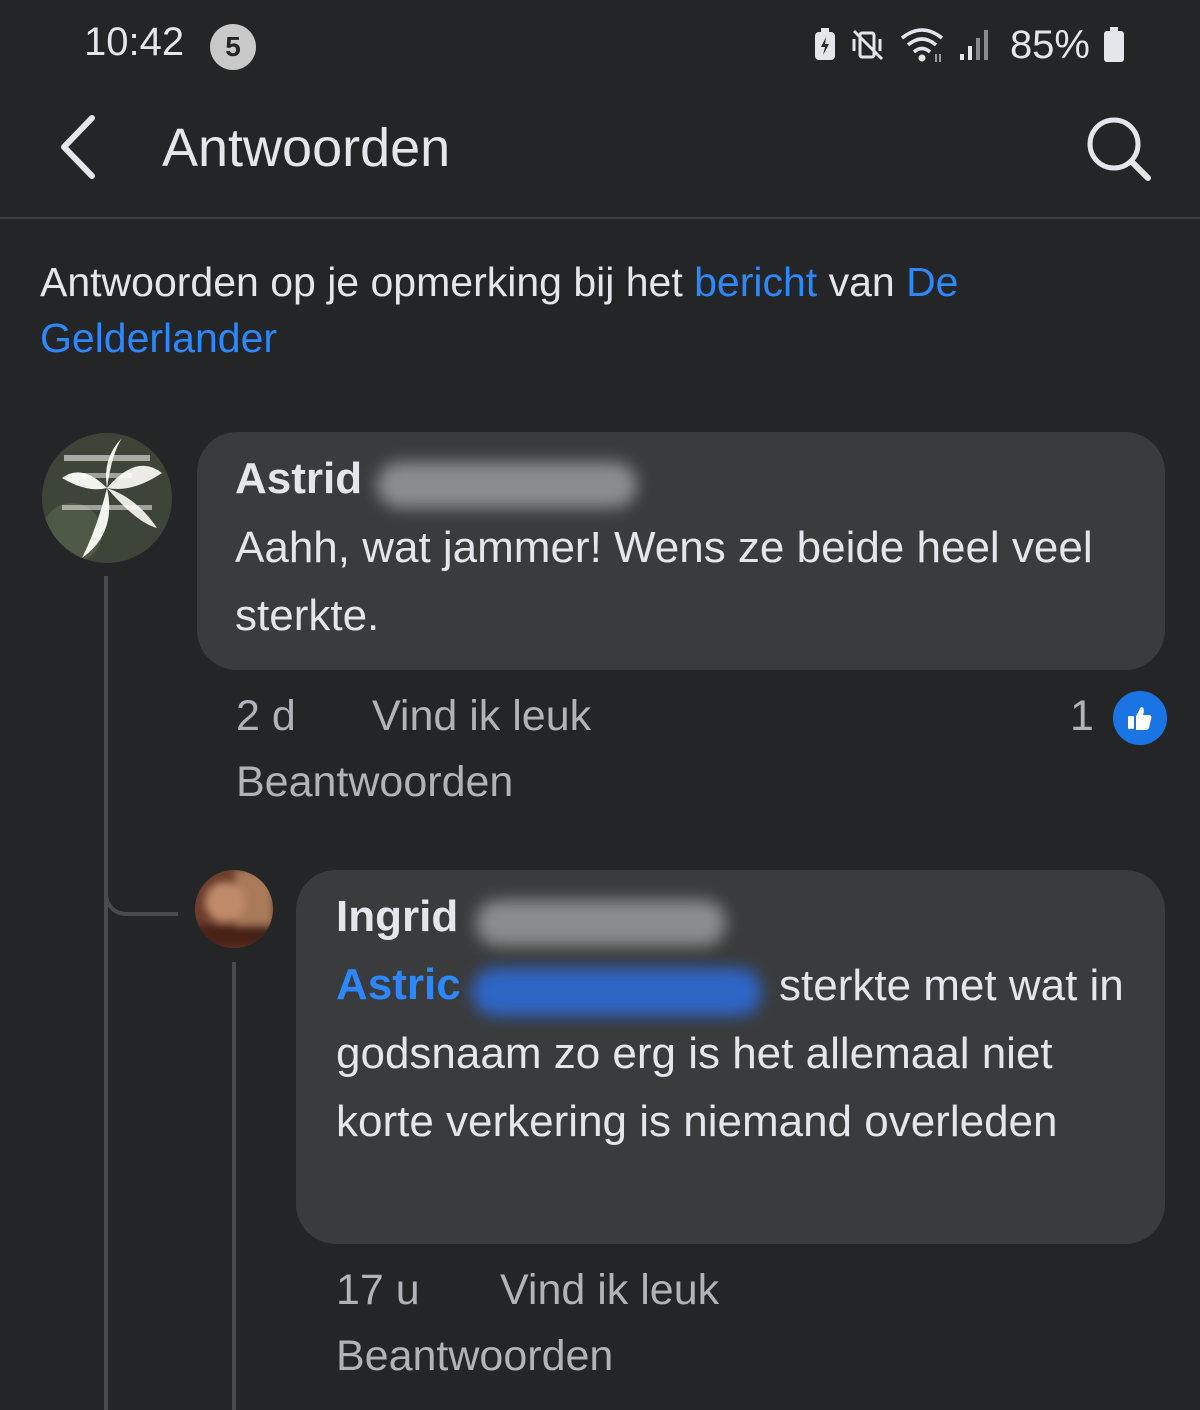 The image size is (1200, 1410). I want to click on thread-line, so click(106, 993).